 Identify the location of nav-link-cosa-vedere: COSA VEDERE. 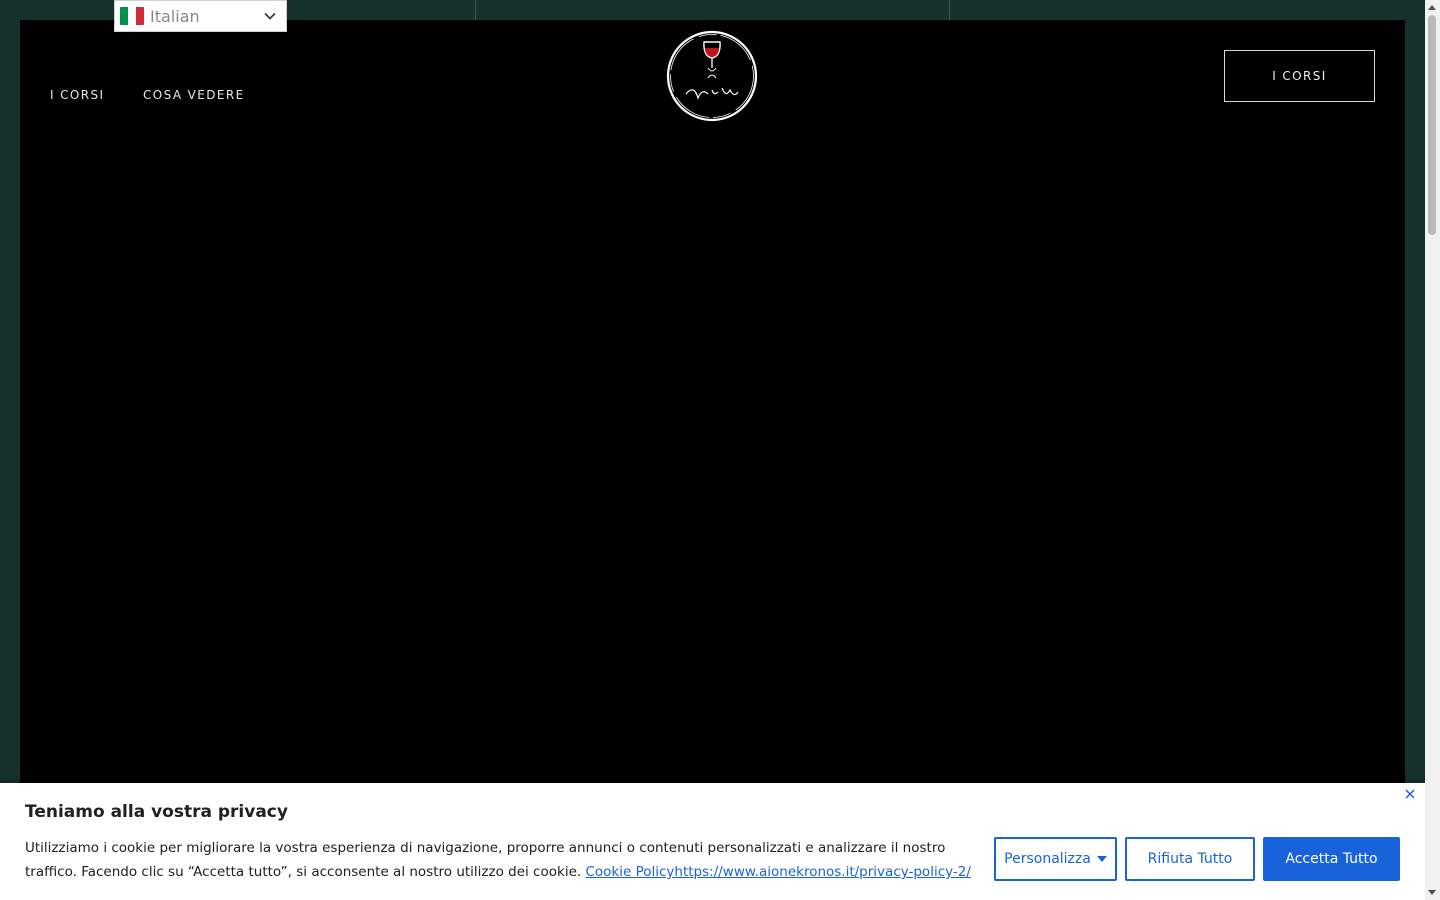
(194, 95).